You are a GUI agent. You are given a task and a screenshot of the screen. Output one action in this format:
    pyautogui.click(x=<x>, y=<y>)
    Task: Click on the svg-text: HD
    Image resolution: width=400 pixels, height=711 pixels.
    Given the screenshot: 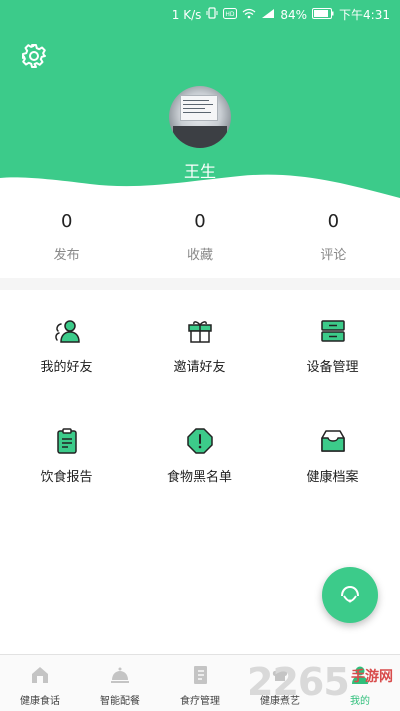 What is the action you would take?
    pyautogui.click(x=231, y=14)
    